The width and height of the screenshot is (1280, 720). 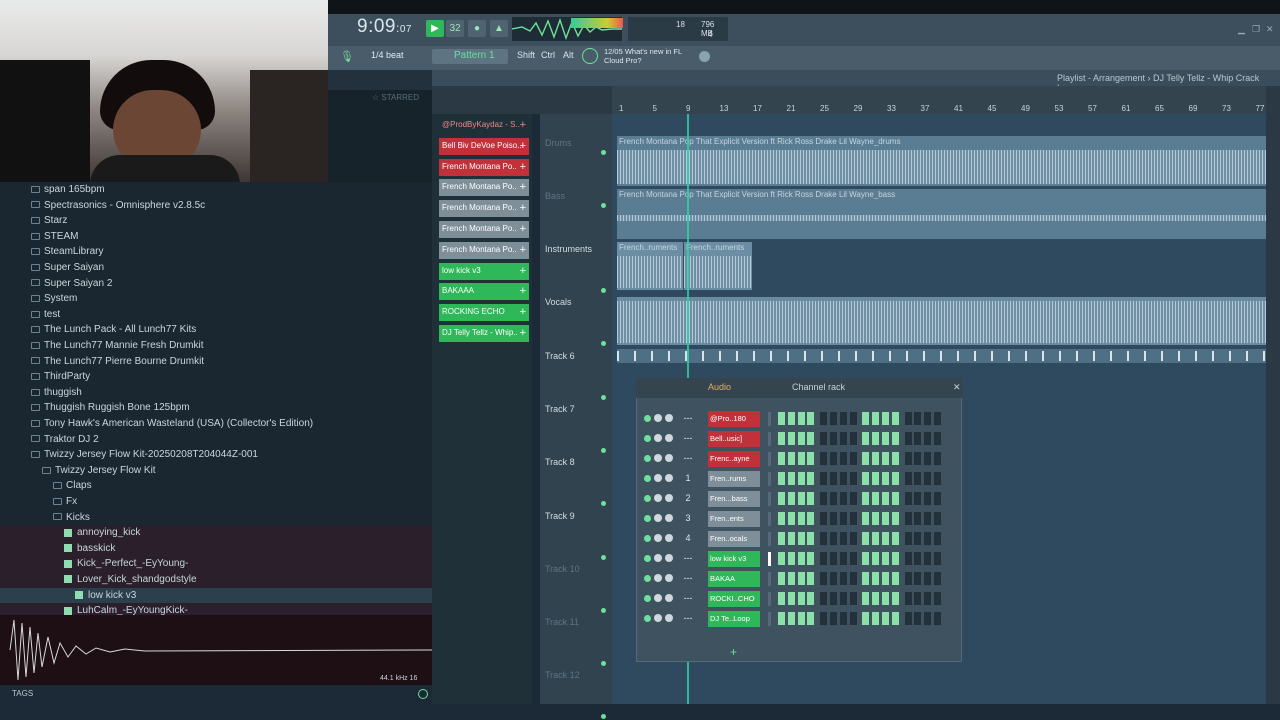 What do you see at coordinates (470, 56) in the screenshot?
I see `pattern-selector: Pattern 1` at bounding box center [470, 56].